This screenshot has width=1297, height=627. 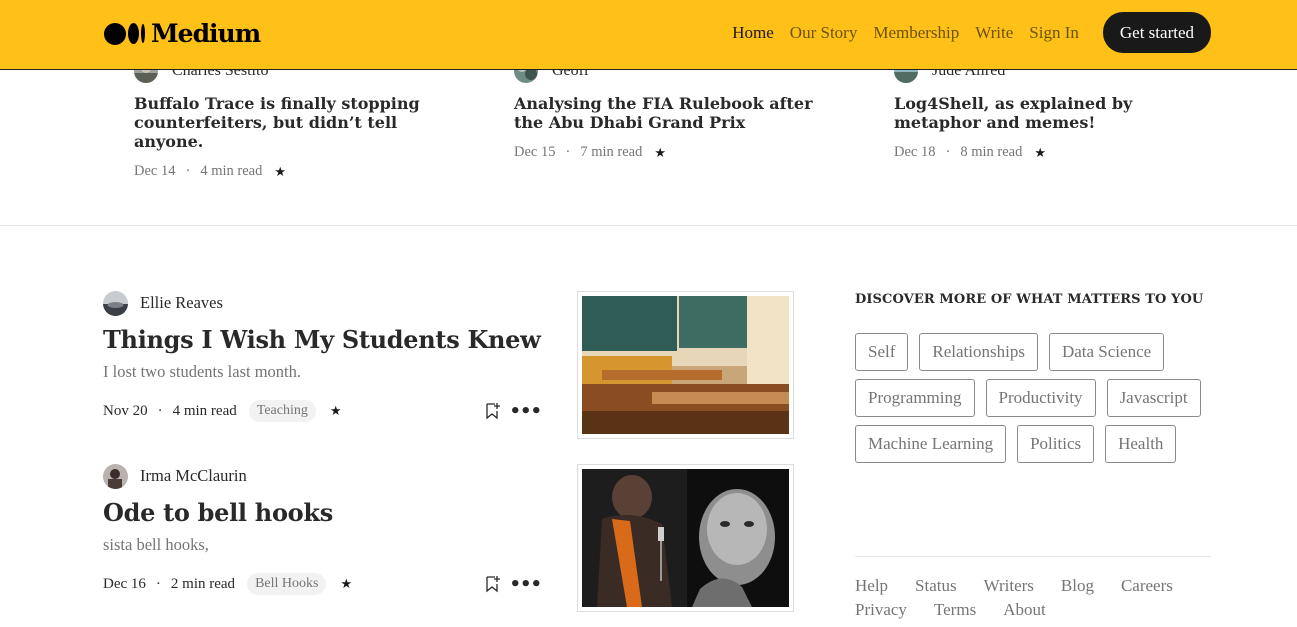 What do you see at coordinates (1153, 398) in the screenshot?
I see `topic-javascript: Javascript` at bounding box center [1153, 398].